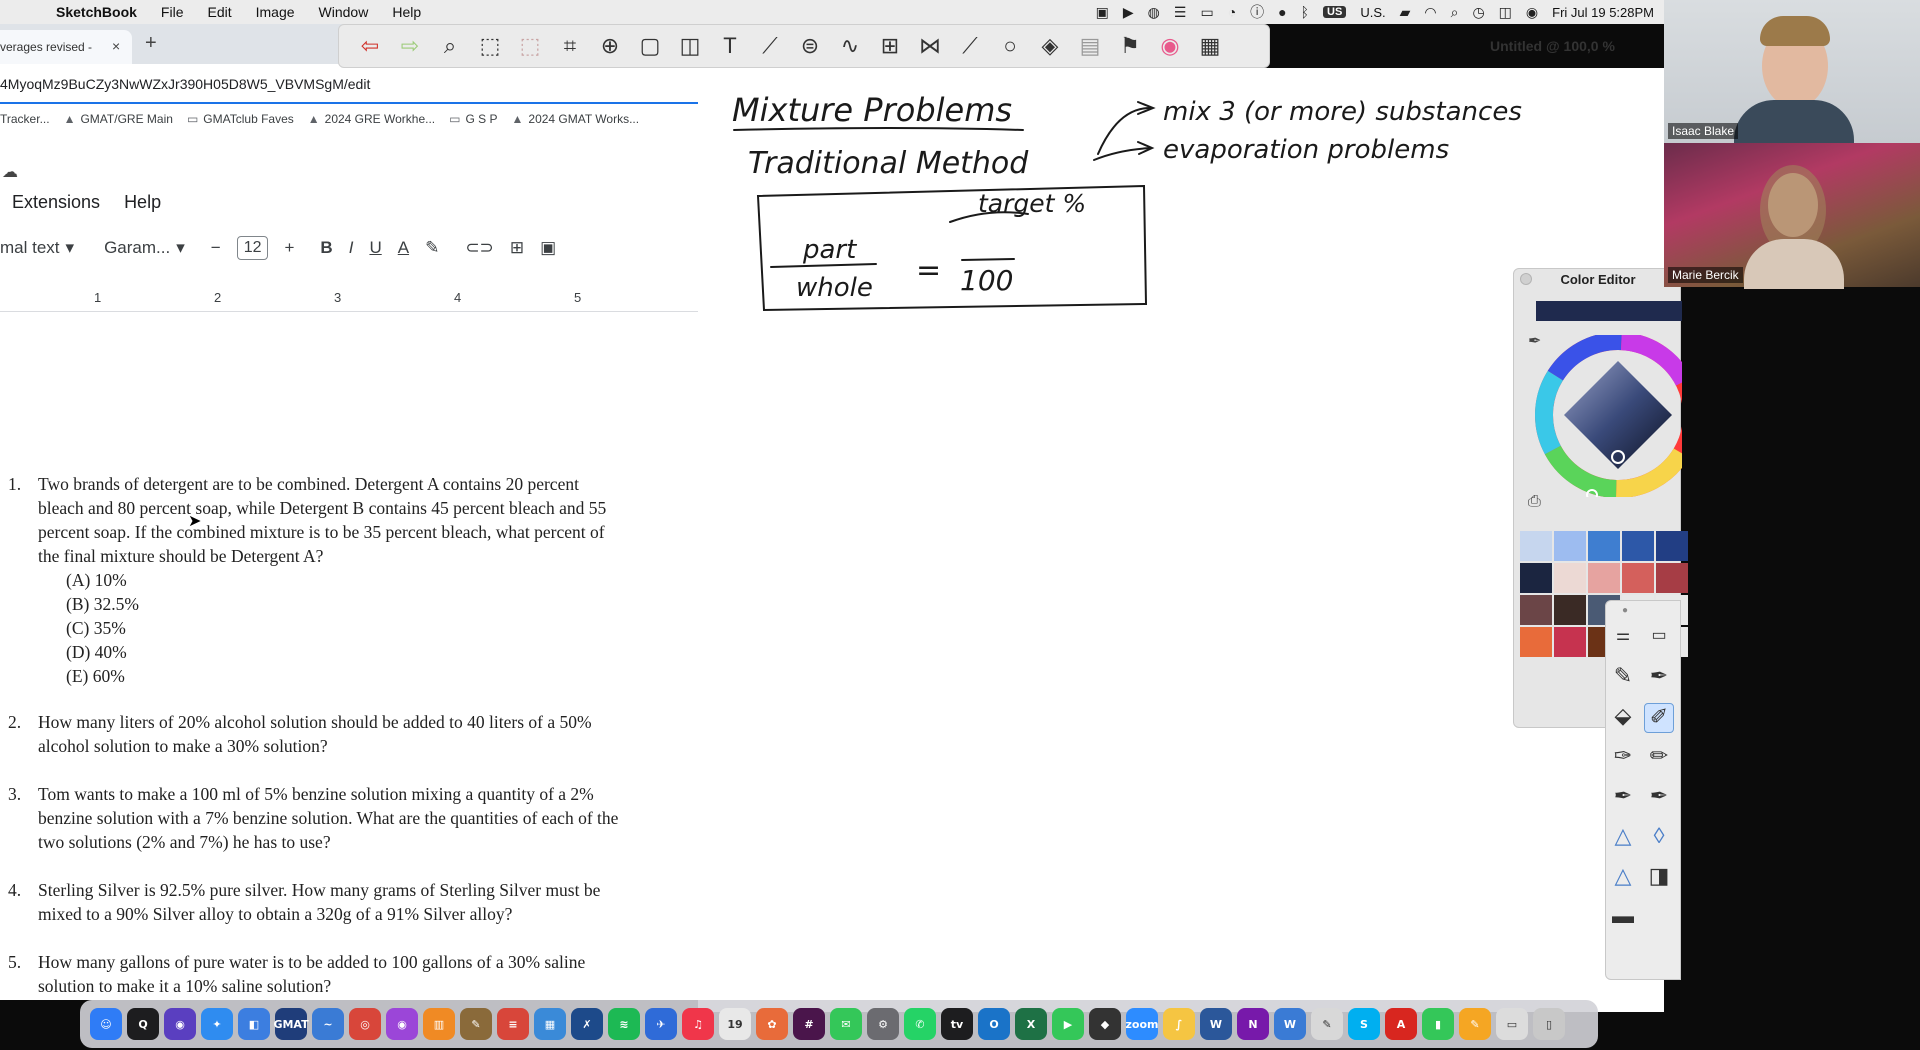 The height and width of the screenshot is (1050, 1920). Describe the element at coordinates (96, 12) in the screenshot. I see `menu-app-name: SketchBook` at that location.